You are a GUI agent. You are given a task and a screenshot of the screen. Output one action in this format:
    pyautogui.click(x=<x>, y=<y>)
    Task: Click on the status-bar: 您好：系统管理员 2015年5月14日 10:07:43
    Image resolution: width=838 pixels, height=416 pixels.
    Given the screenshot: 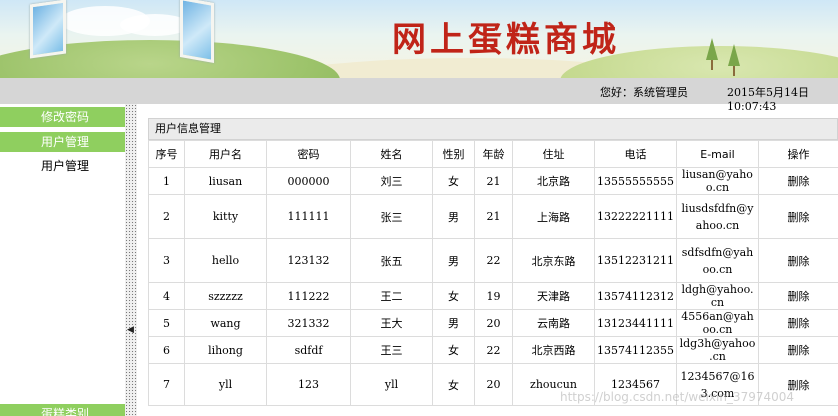 What is the action you would take?
    pyautogui.click(x=419, y=95)
    